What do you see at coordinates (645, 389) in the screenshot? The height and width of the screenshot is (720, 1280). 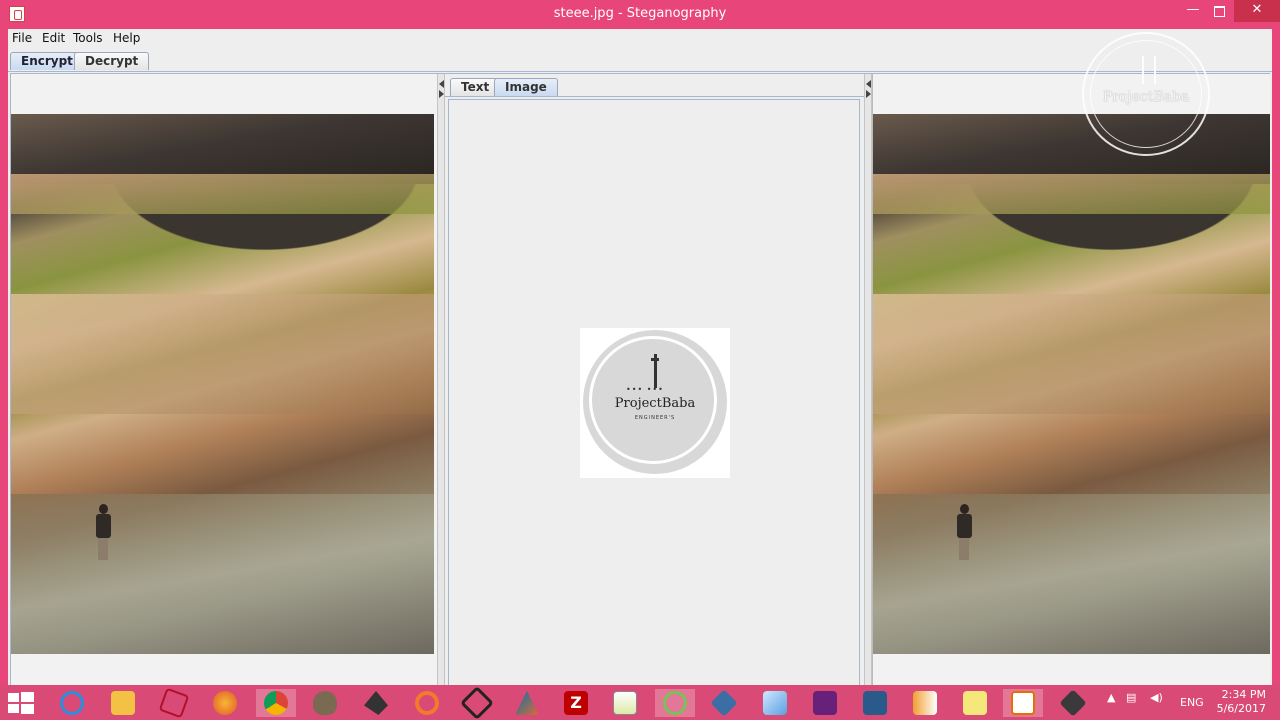 I see `logo-dots-left: ••• •••` at bounding box center [645, 389].